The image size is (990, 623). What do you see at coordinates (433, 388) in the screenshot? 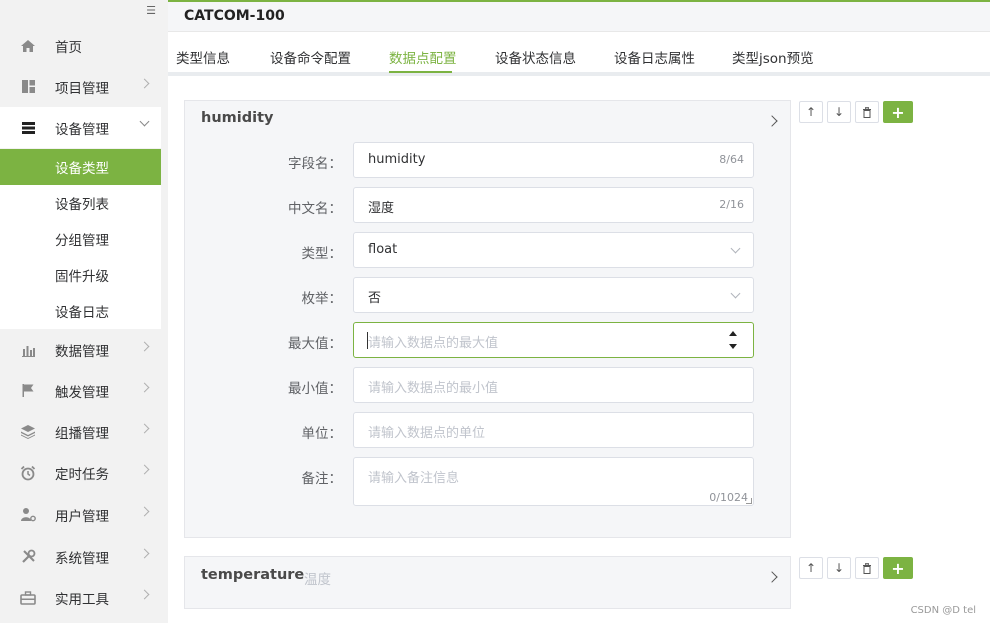
I see `min-placeholder: 请输入数据点的最小值` at bounding box center [433, 388].